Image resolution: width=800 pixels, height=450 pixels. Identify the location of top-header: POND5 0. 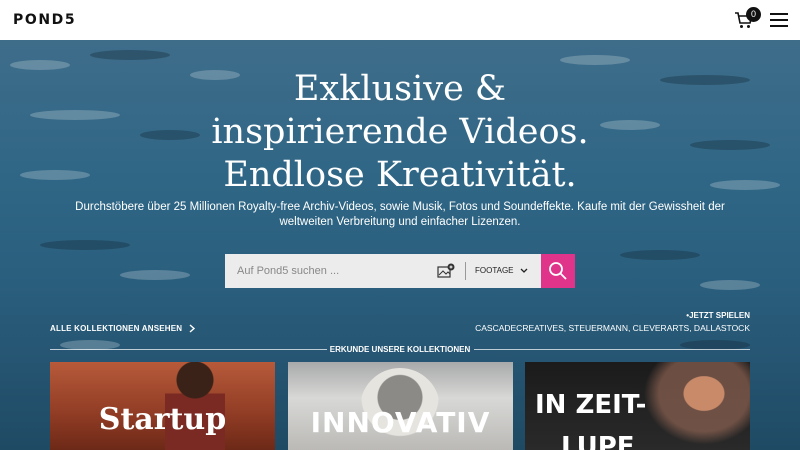
(400, 20).